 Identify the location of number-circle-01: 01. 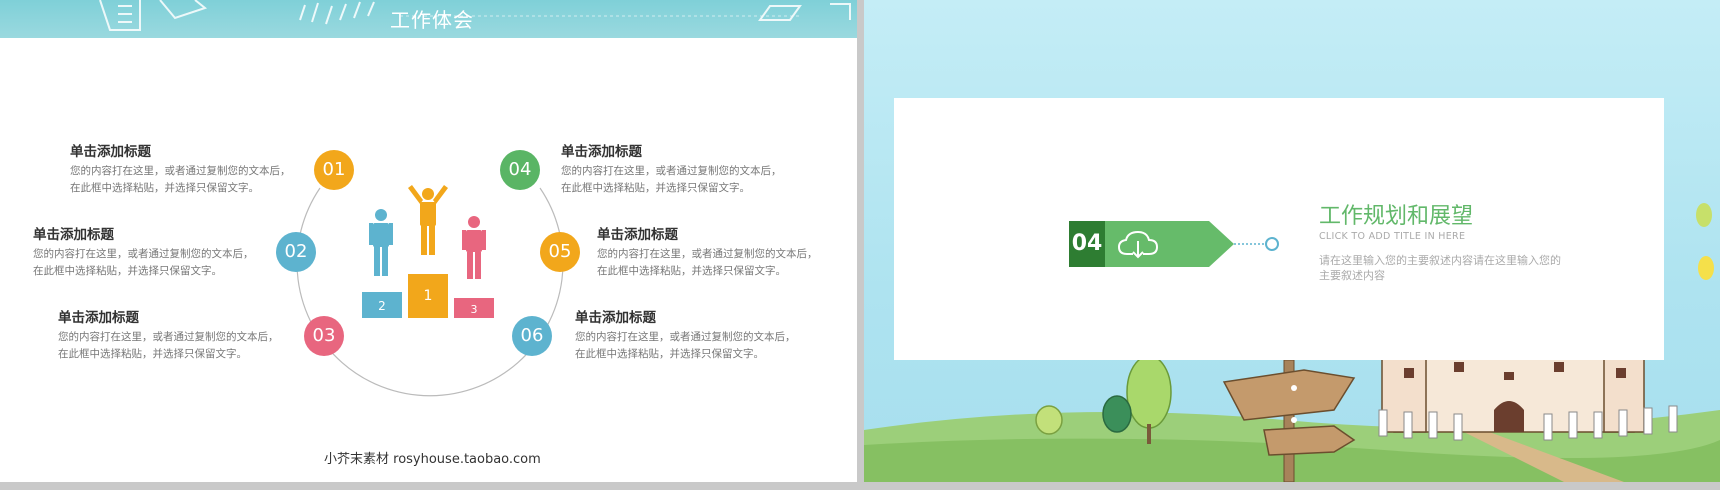
(334, 170).